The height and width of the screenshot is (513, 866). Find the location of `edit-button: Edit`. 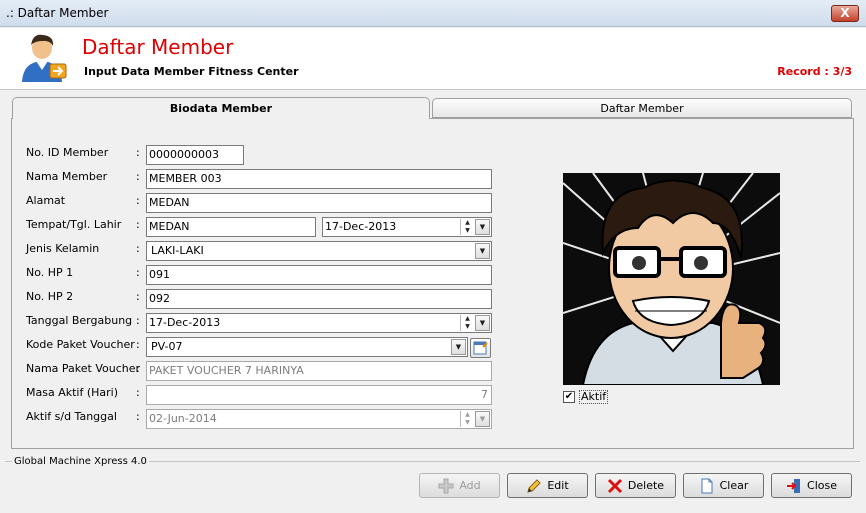

edit-button: Edit is located at coordinates (547, 485).